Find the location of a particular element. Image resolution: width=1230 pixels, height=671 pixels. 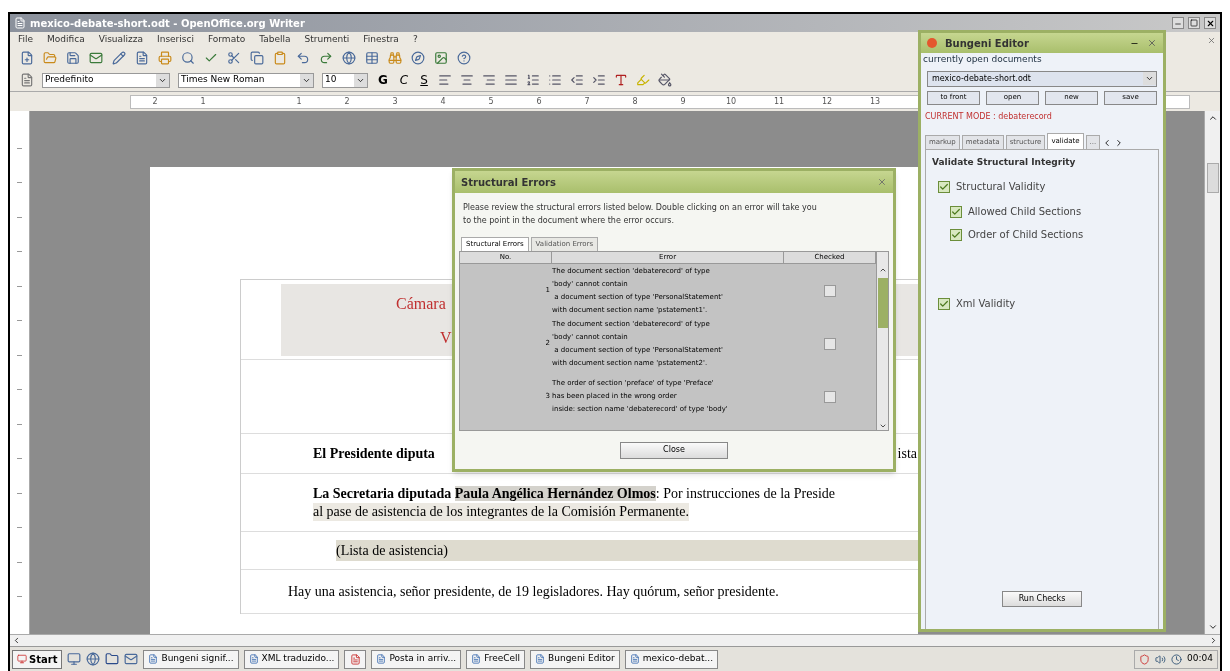

scroll-left-icon is located at coordinates (16, 640).